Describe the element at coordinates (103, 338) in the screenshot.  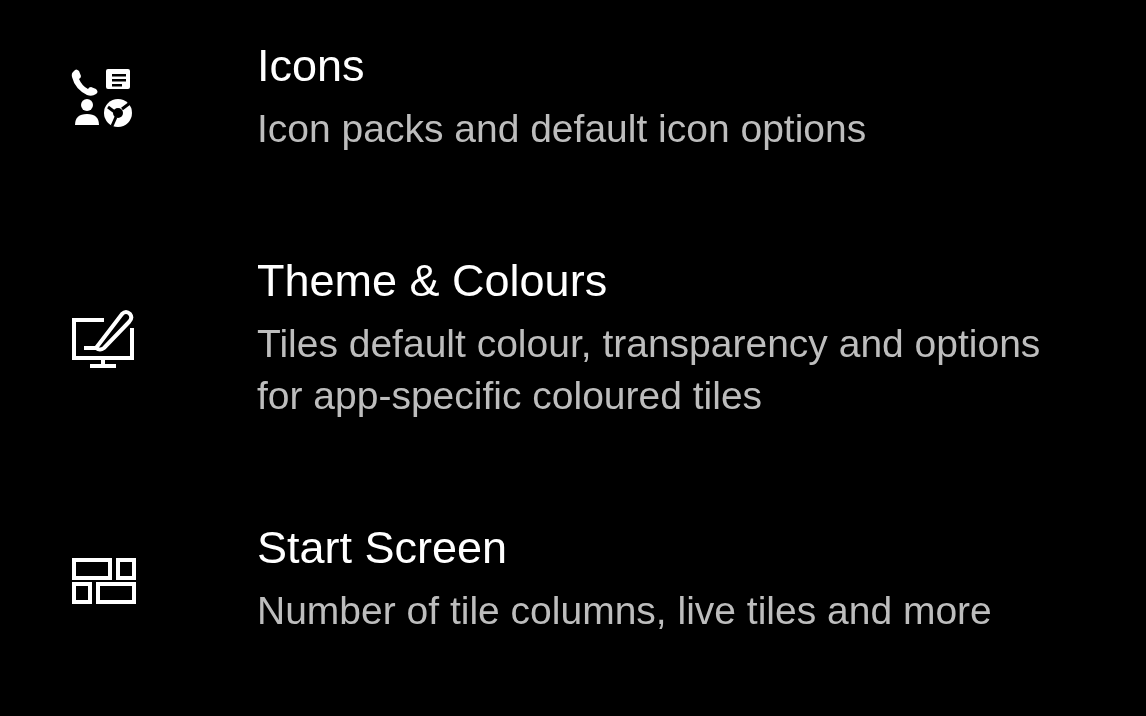
I see `paintbrush-monitor-icon` at that location.